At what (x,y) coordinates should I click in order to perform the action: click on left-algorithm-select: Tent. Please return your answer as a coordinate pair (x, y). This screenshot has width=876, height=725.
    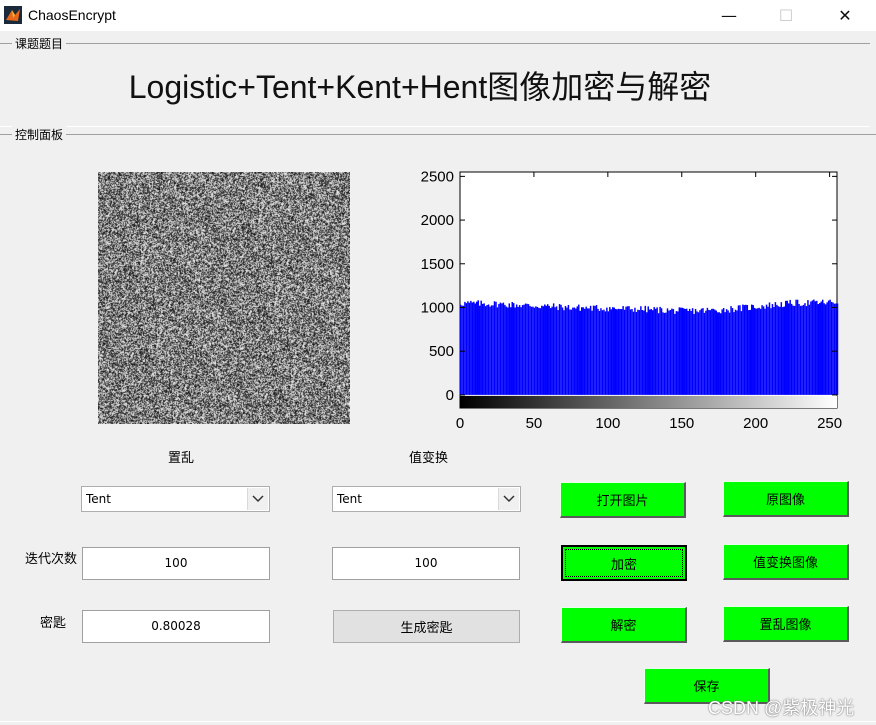
    Looking at the image, I should click on (175, 499).